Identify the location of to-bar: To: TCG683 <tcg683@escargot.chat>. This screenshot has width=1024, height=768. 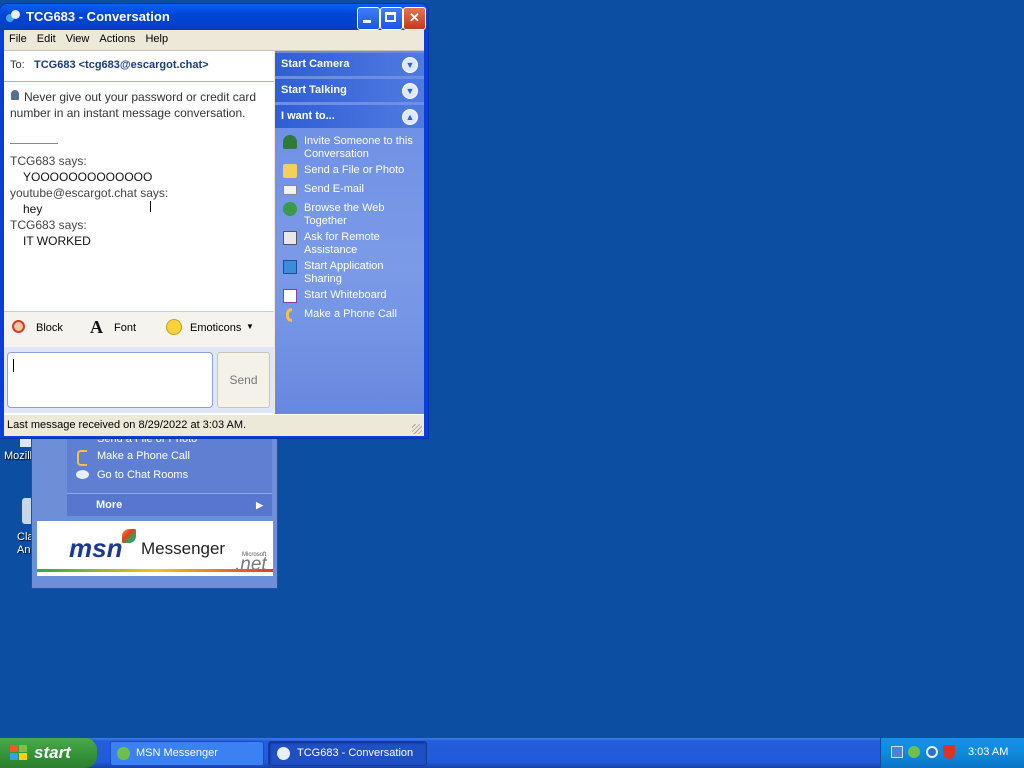
(139, 66).